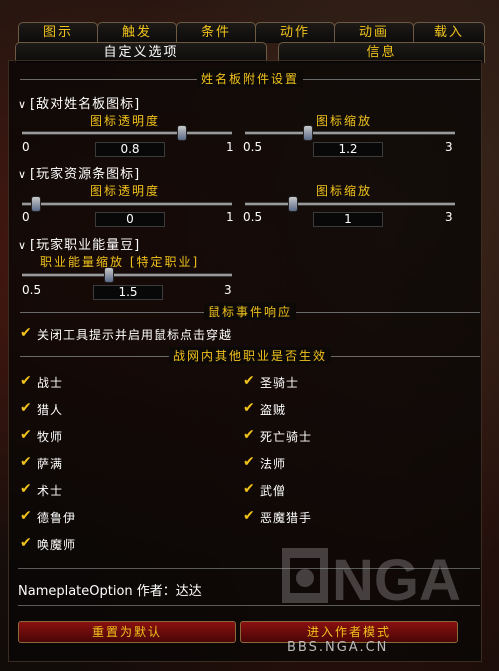 This screenshot has width=499, height=671. What do you see at coordinates (79, 243) in the screenshot?
I see `group-class-power-pips: ∨ [玩家职业能量豆]` at bounding box center [79, 243].